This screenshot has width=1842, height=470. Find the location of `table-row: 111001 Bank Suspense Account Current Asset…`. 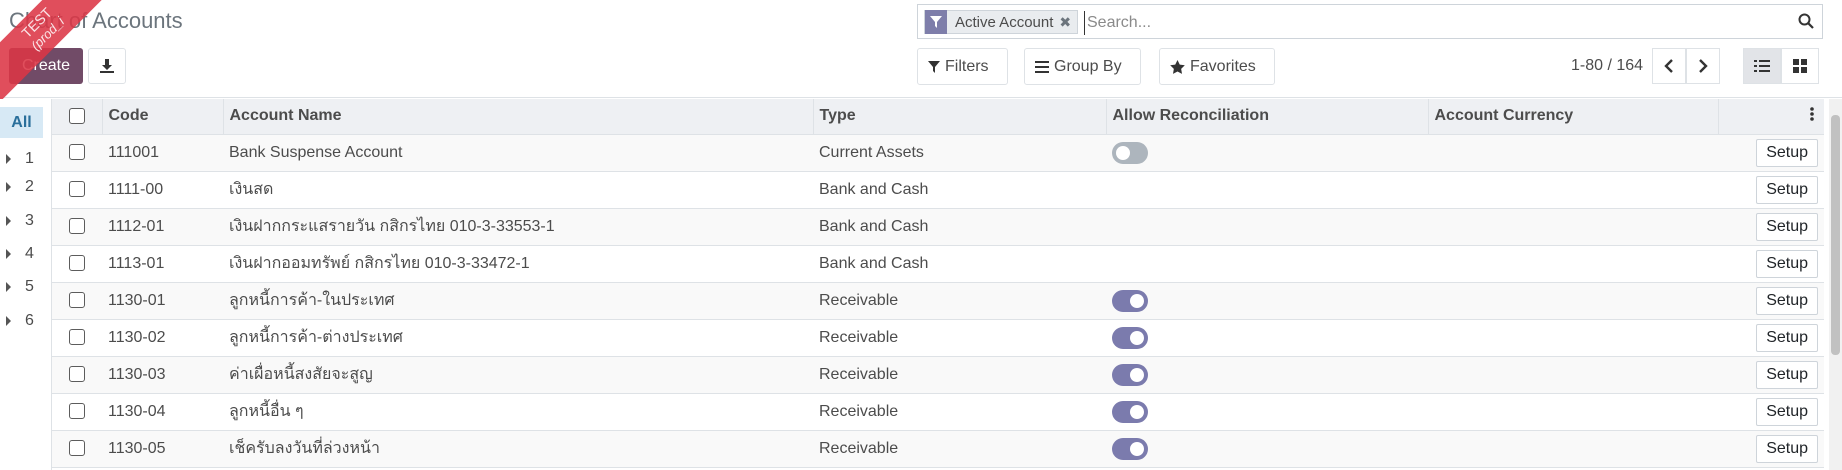

table-row: 111001 Bank Suspense Account Current Asset… is located at coordinates (938, 153).